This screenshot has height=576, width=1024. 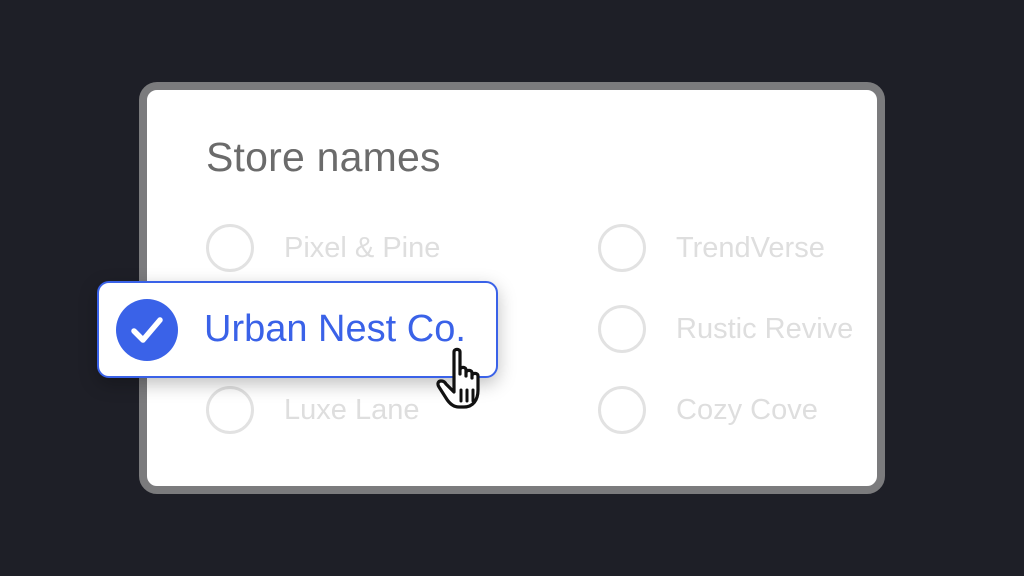 I want to click on option-luxe-lane: Luxe Lane, so click(x=312, y=410).